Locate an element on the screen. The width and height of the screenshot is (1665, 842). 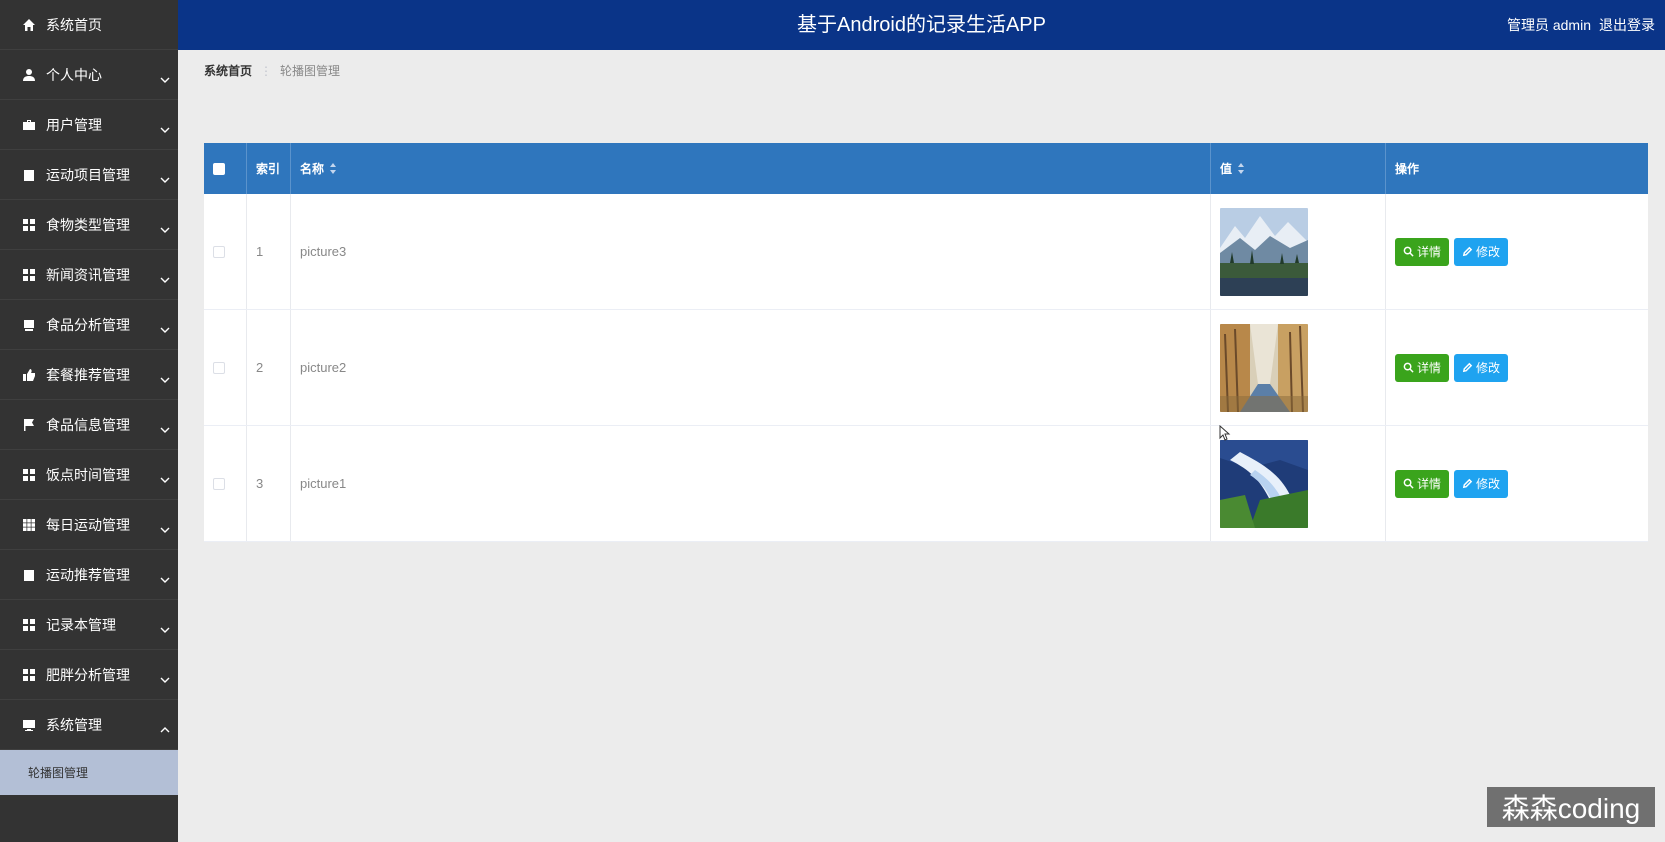
row-name: picture2 is located at coordinates (751, 367).